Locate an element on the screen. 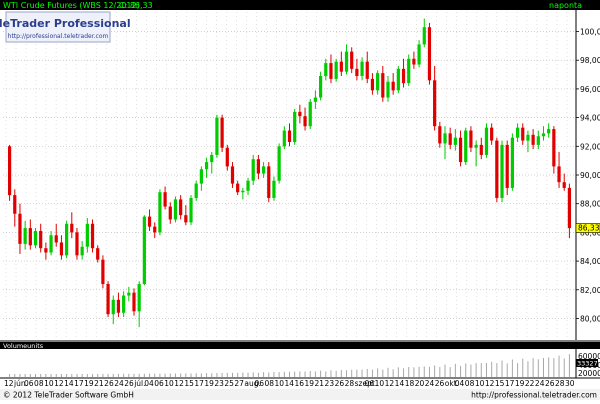 The image size is (600, 404). date-tick-label: 19 is located at coordinates (209, 383).